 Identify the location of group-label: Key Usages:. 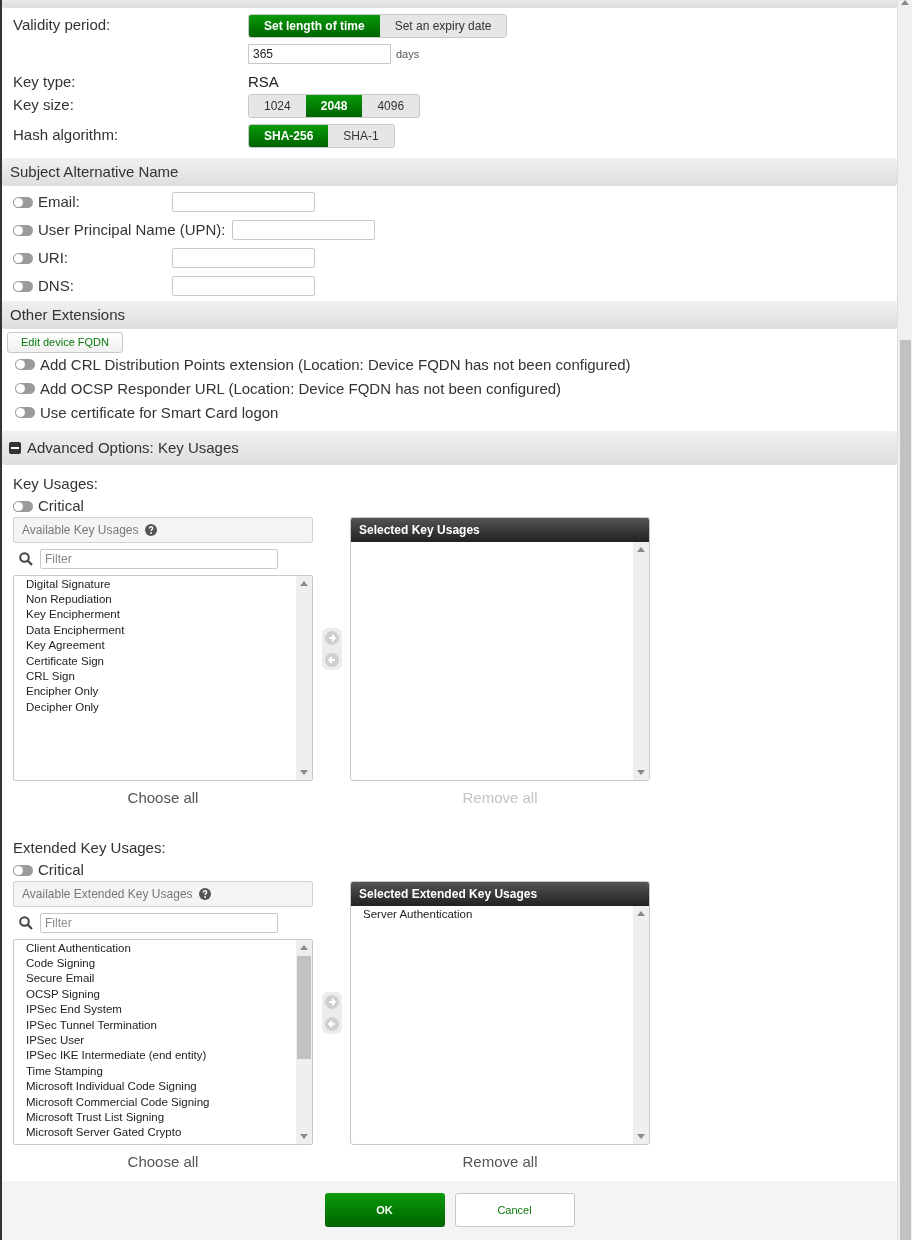
(56, 483).